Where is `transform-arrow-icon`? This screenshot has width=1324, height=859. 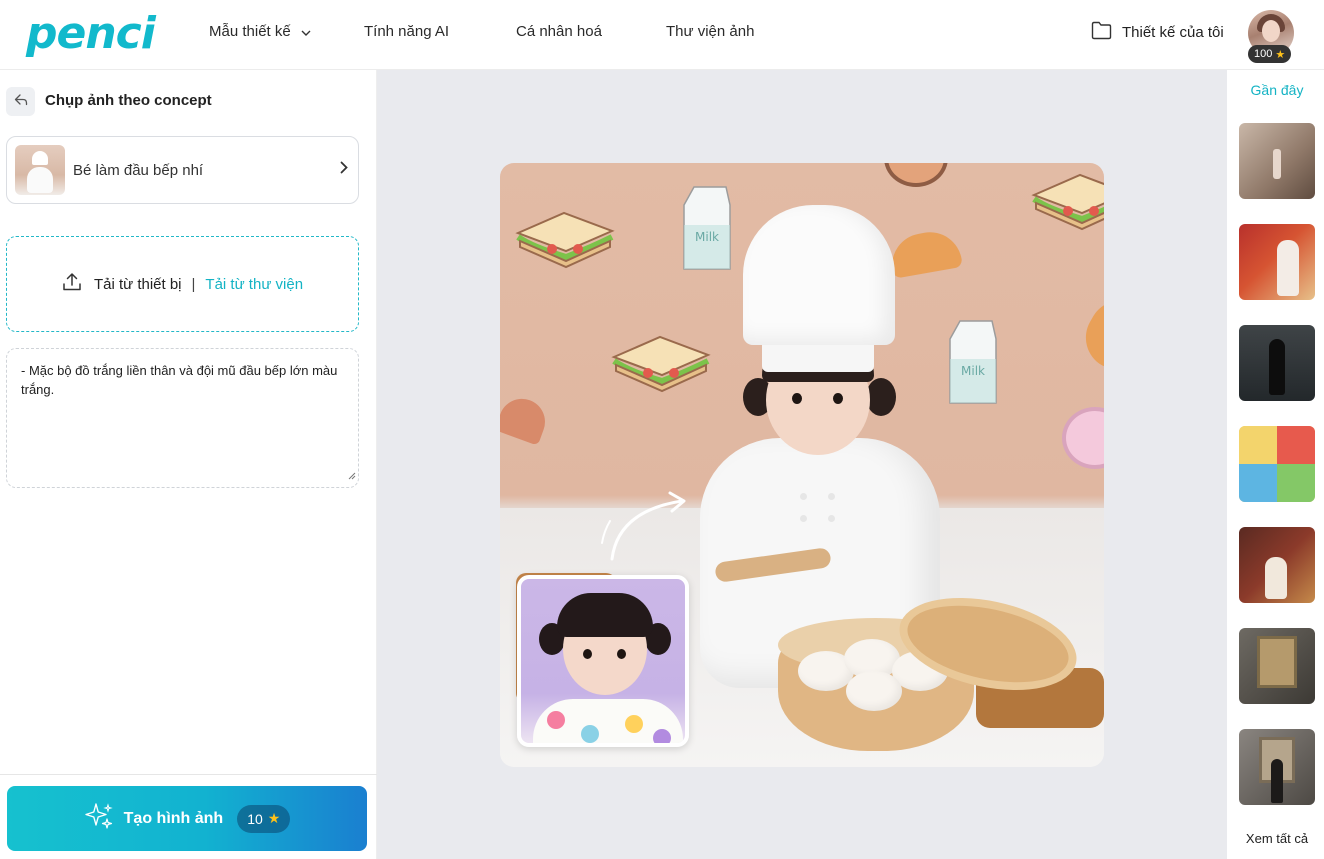
transform-arrow-icon is located at coordinates (643, 526).